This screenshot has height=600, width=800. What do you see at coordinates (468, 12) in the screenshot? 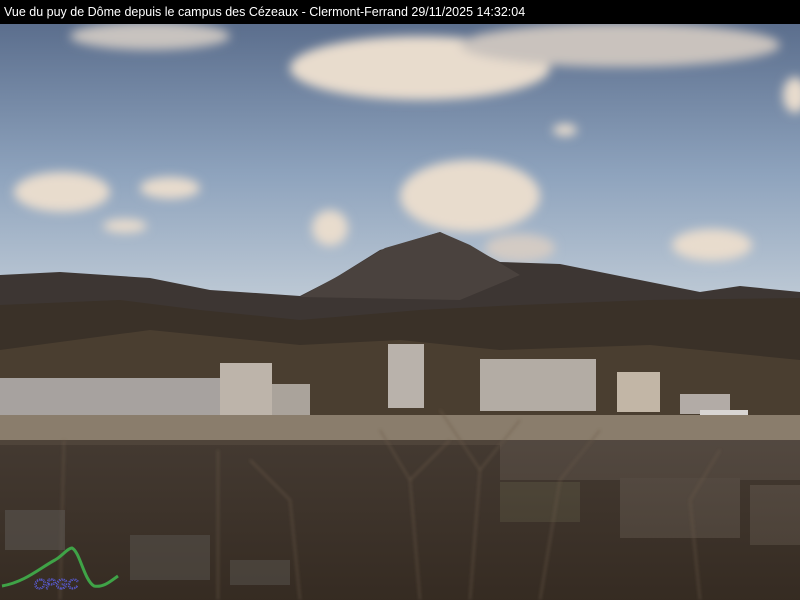
I see `caption-timestamp: 29/11/2025 14:32:04` at bounding box center [468, 12].